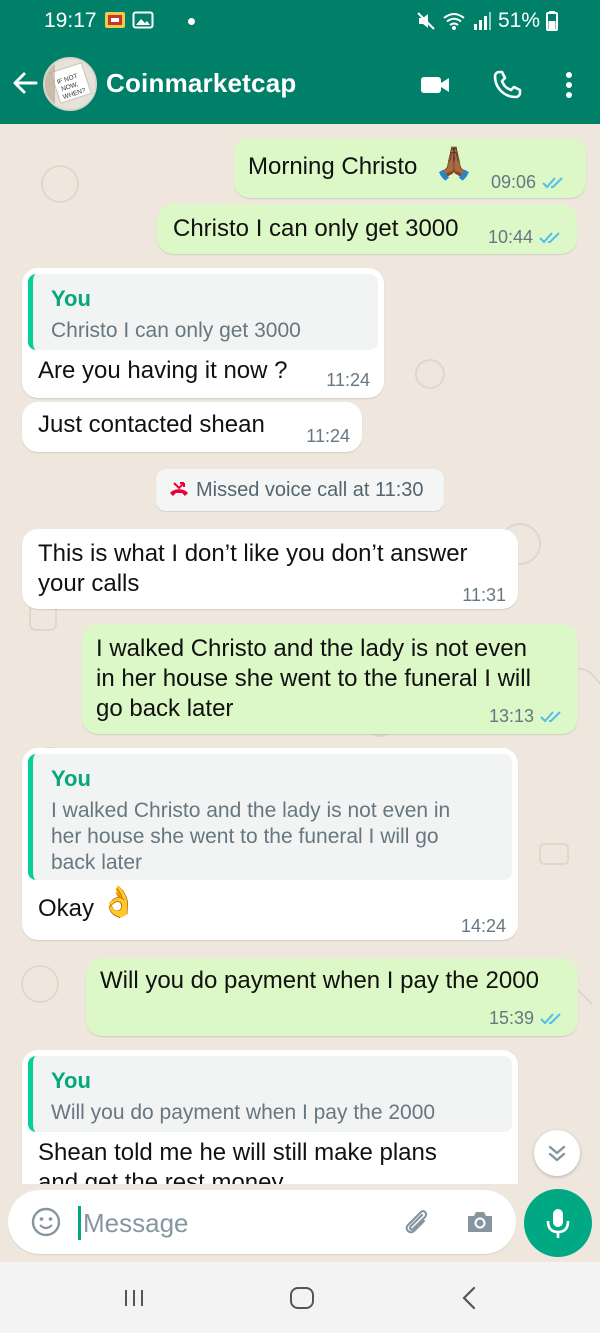  Describe the element at coordinates (482, 21) in the screenshot. I see `signal-icon` at that location.